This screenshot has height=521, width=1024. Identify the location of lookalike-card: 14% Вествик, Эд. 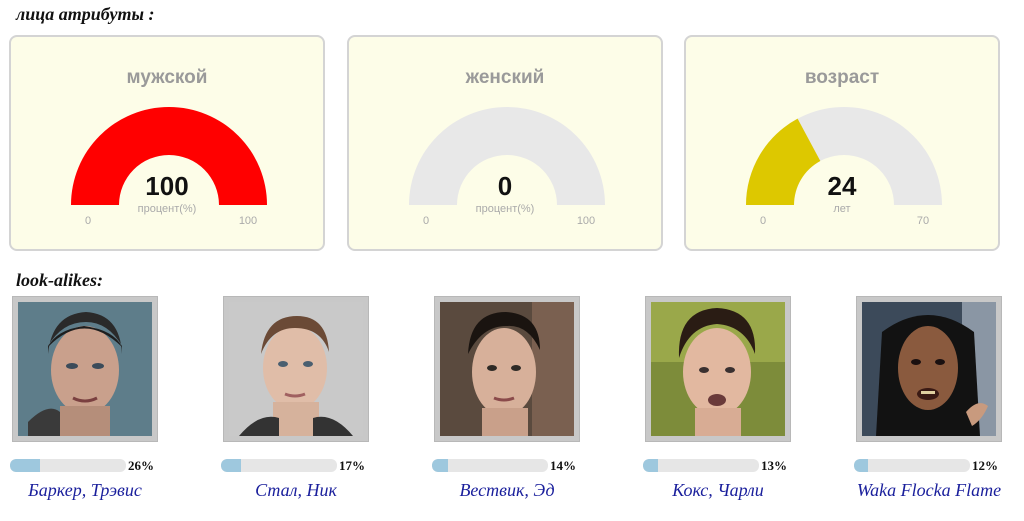
(527, 408).